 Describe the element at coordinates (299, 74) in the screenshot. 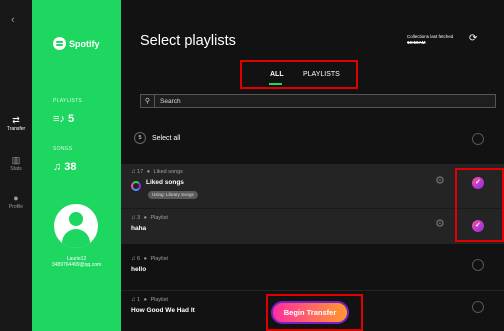

I see `tab-bar: ALL PLAYLISTS` at that location.